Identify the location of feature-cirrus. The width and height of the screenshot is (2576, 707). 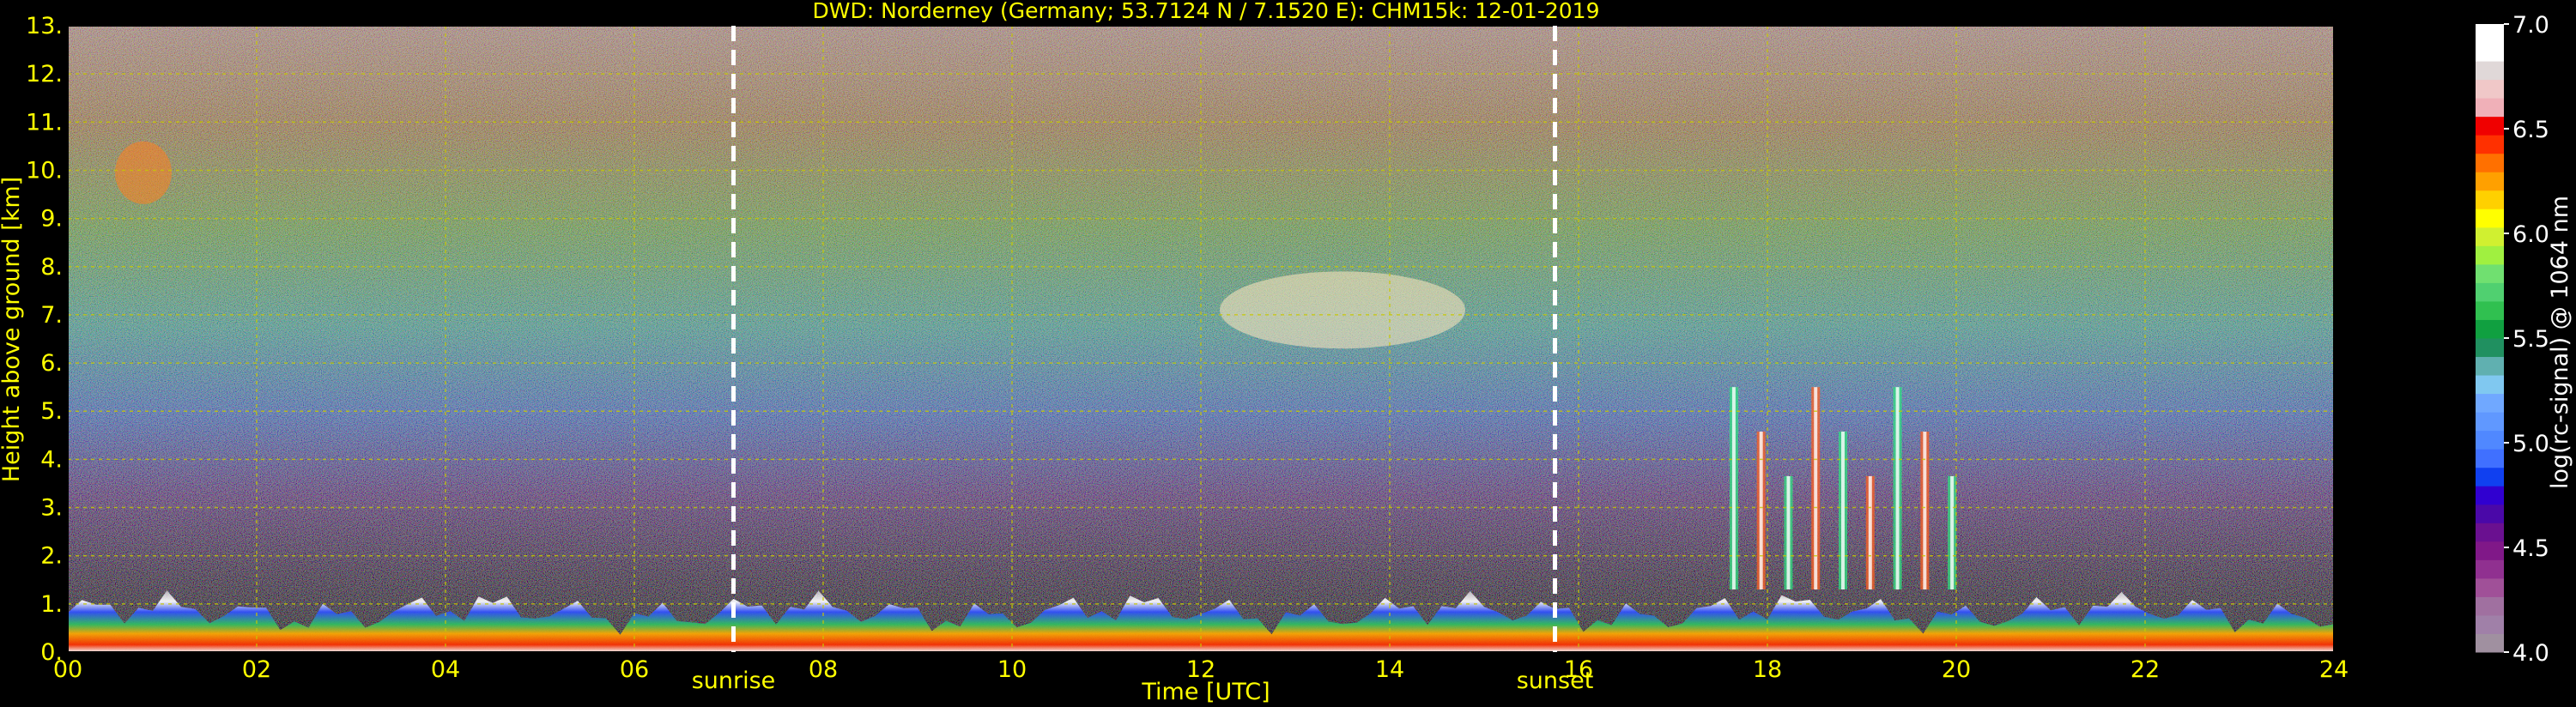
(1342, 310).